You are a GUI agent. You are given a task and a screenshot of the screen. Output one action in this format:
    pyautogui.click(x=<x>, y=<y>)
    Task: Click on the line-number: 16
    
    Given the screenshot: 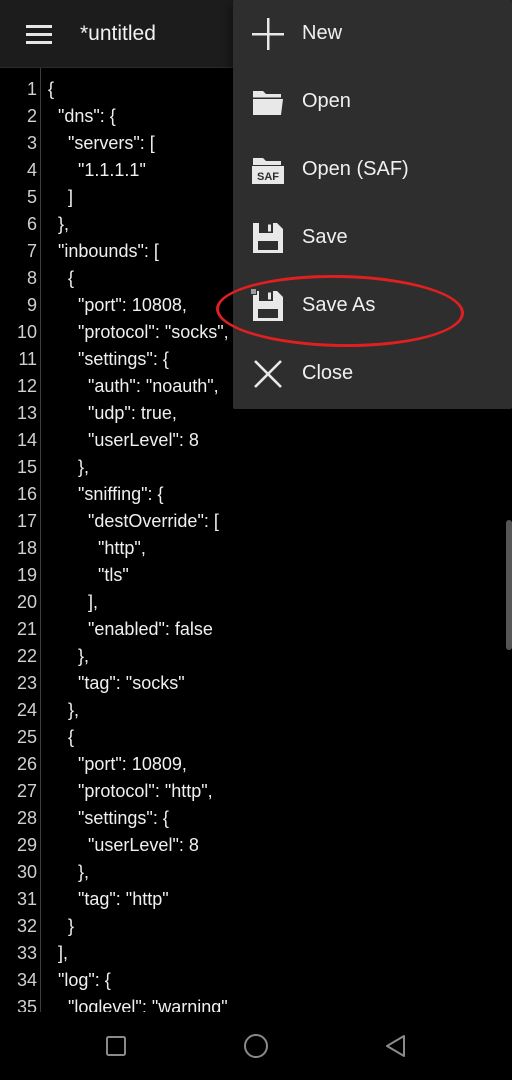 What is the action you would take?
    pyautogui.click(x=26, y=494)
    